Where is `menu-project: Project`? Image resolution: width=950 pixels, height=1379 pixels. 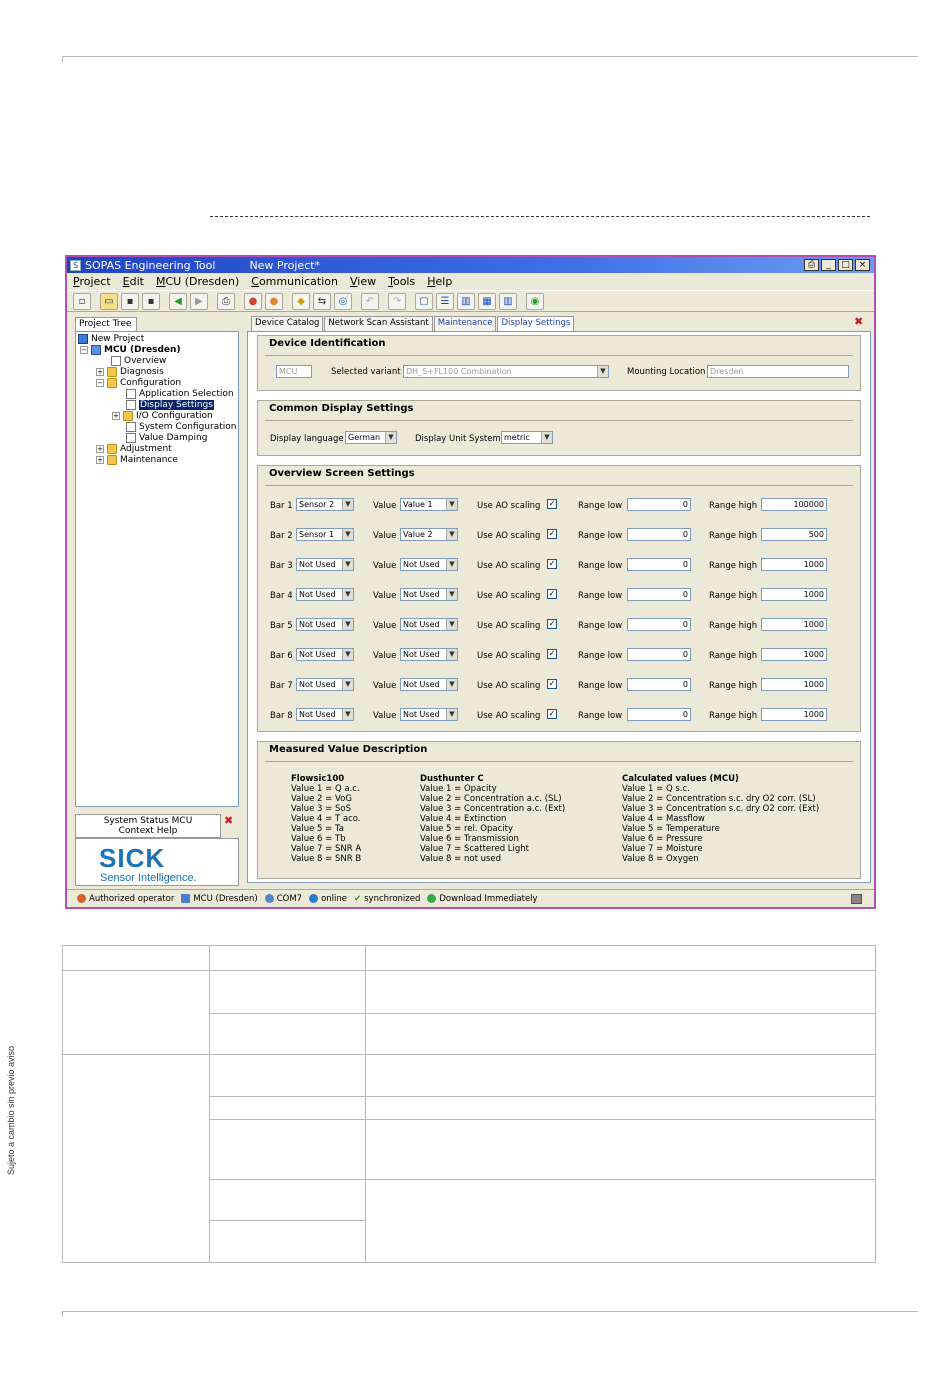 menu-project: Project is located at coordinates (92, 281).